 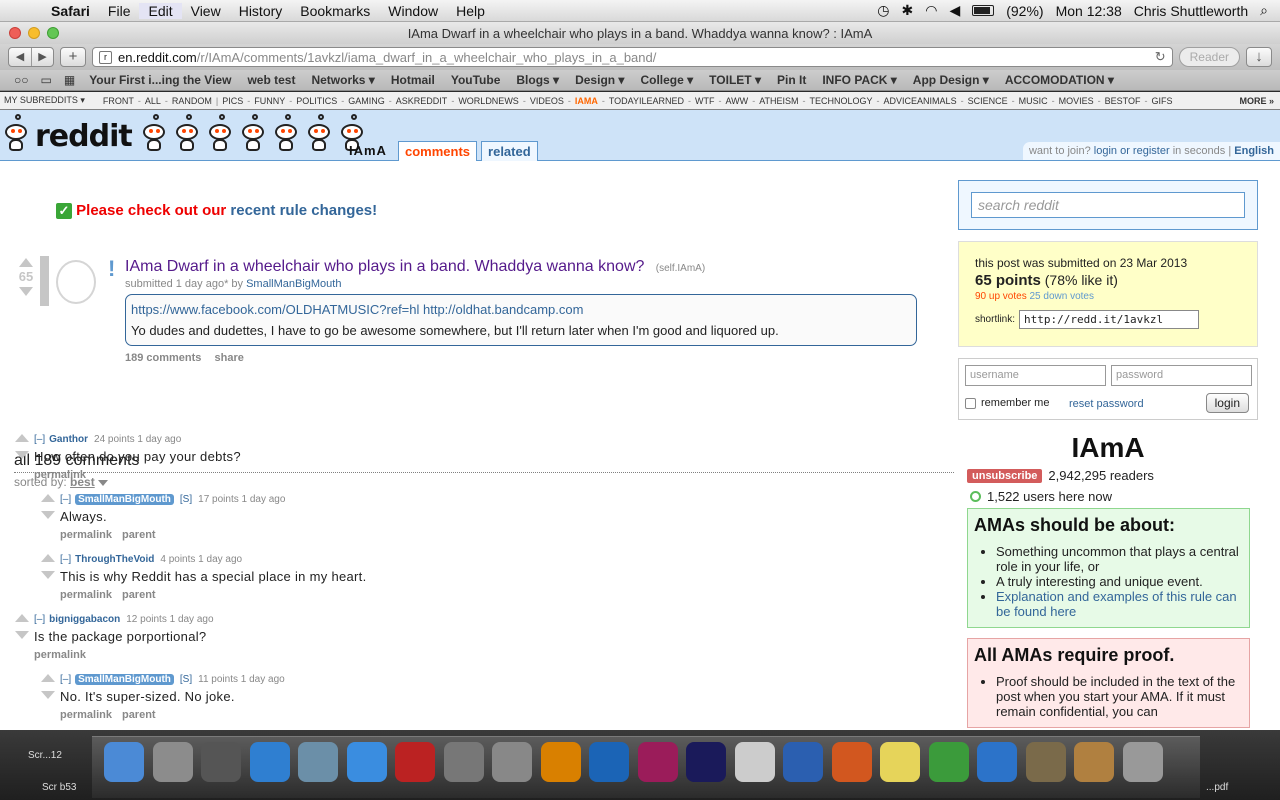 What do you see at coordinates (73, 57) in the screenshot?
I see `add-bookmark-button: +` at bounding box center [73, 57].